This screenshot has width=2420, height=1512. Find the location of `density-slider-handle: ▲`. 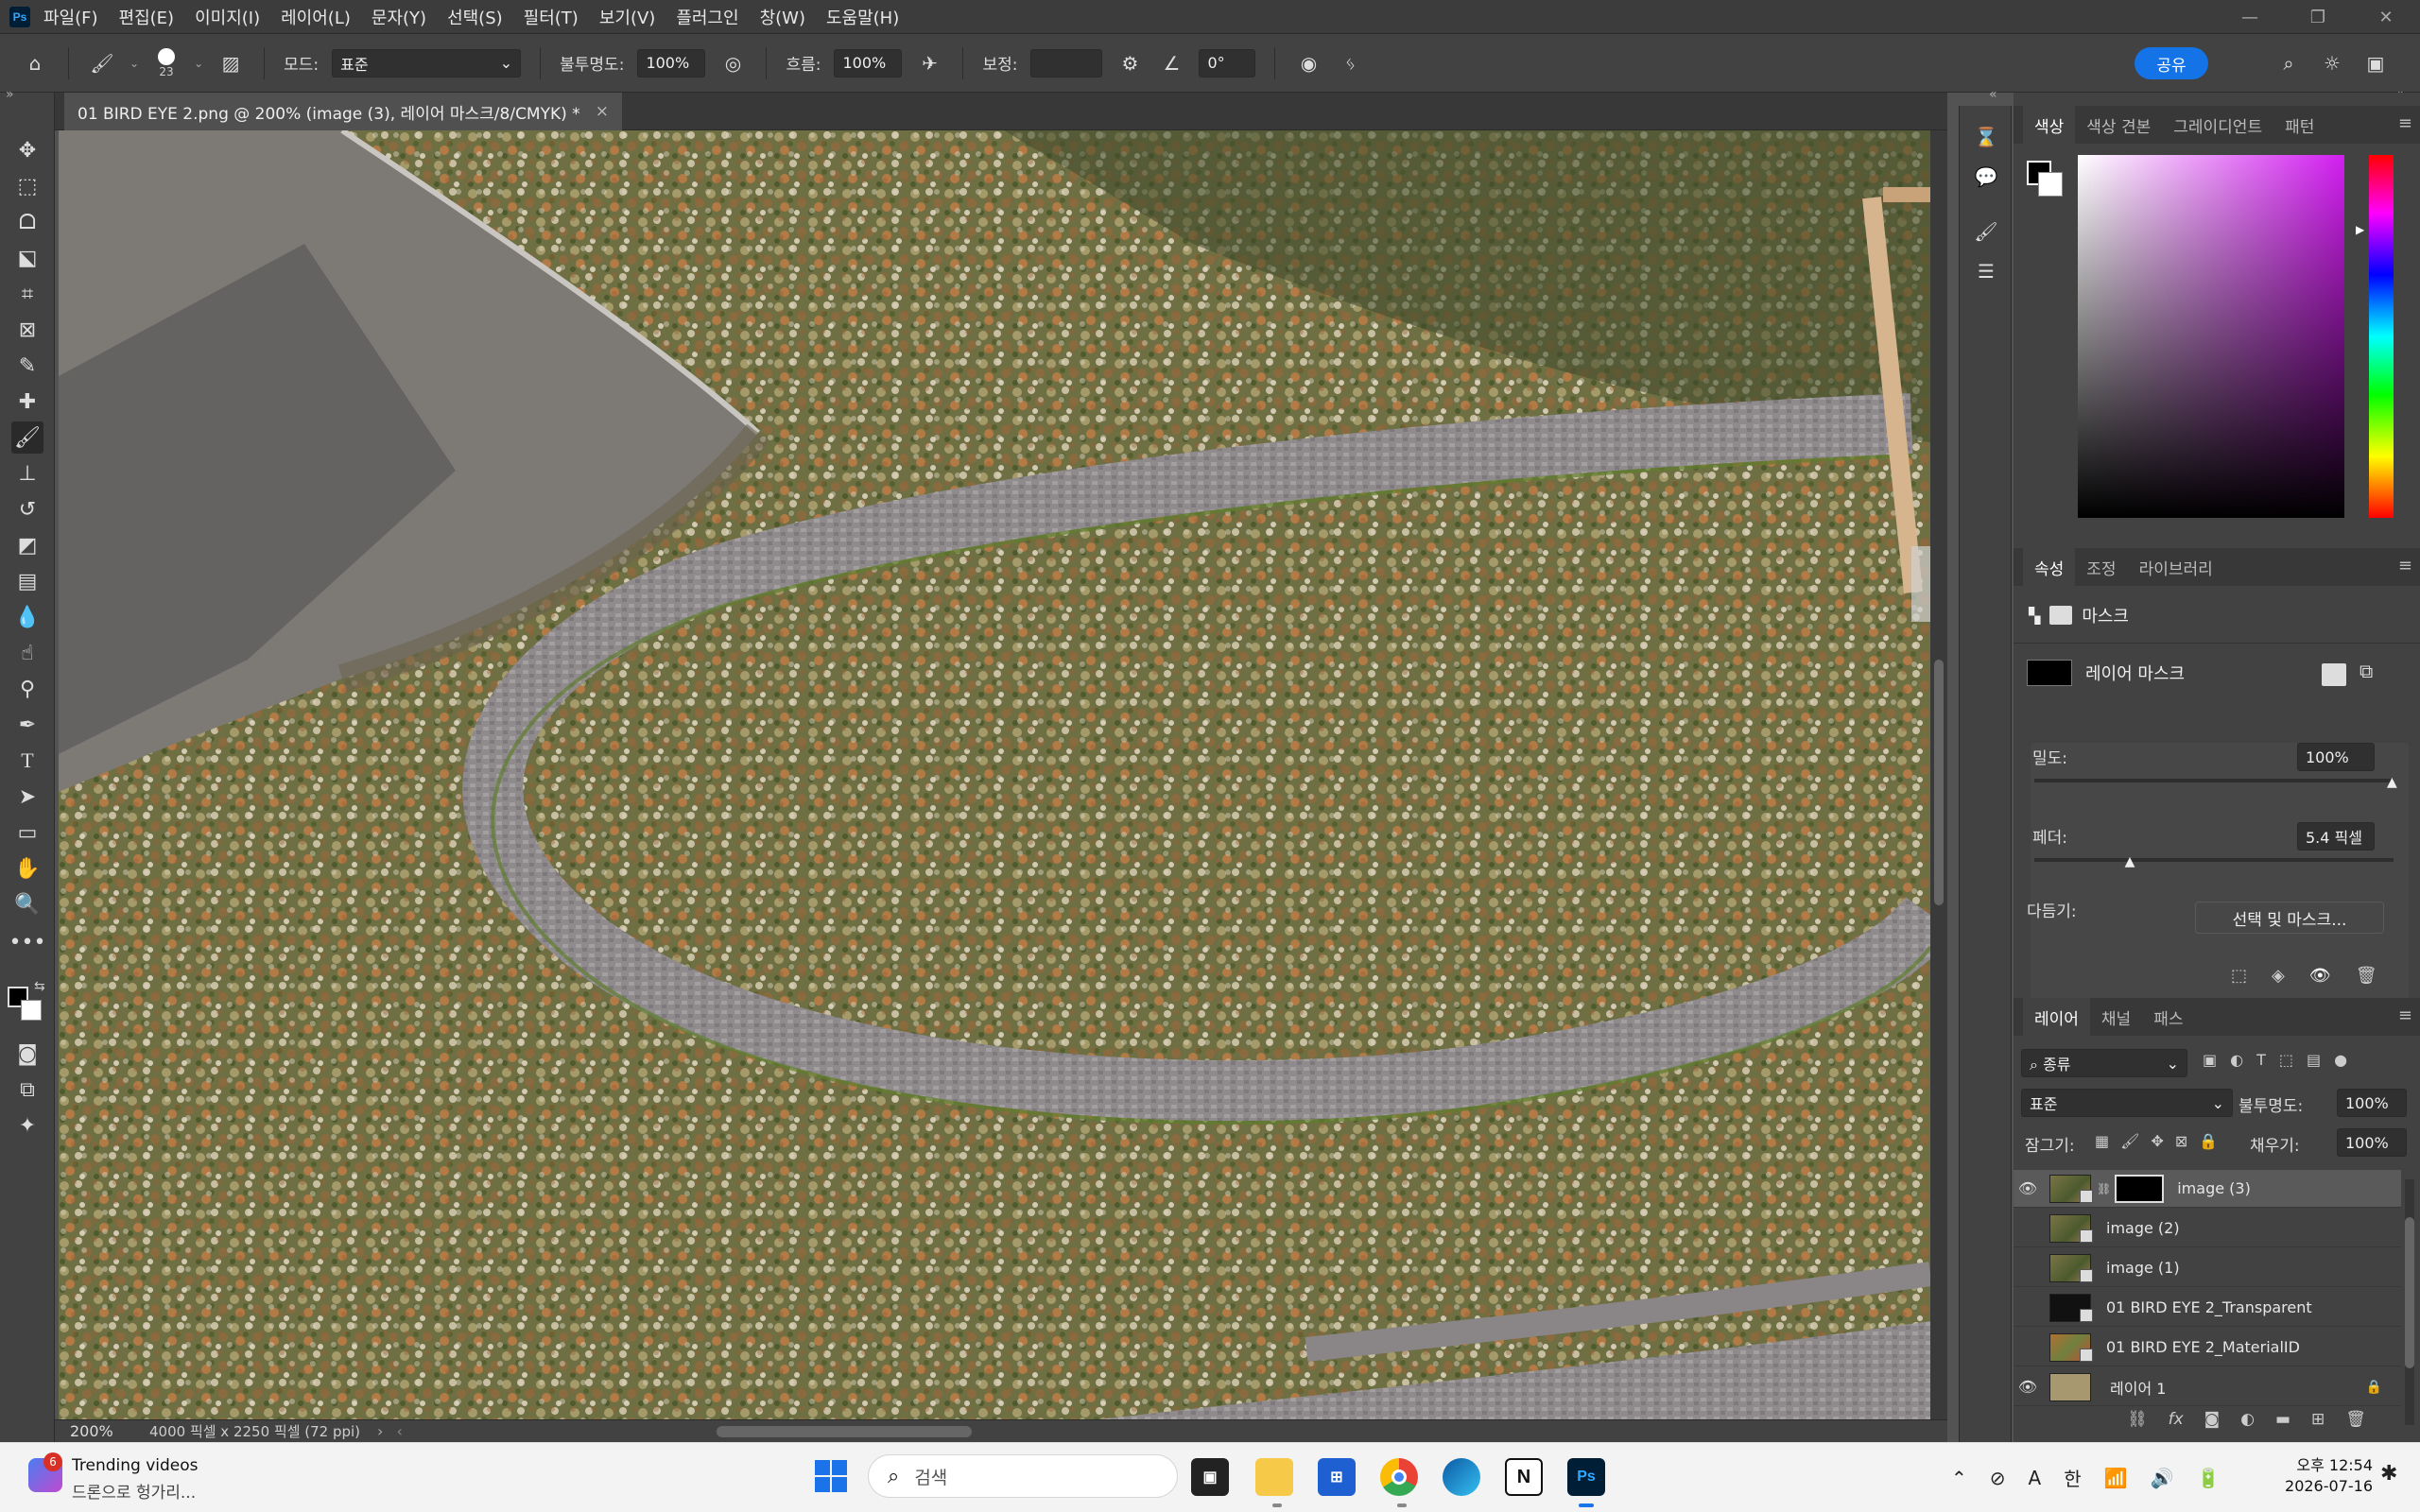

density-slider-handle: ▲ is located at coordinates (2392, 782).